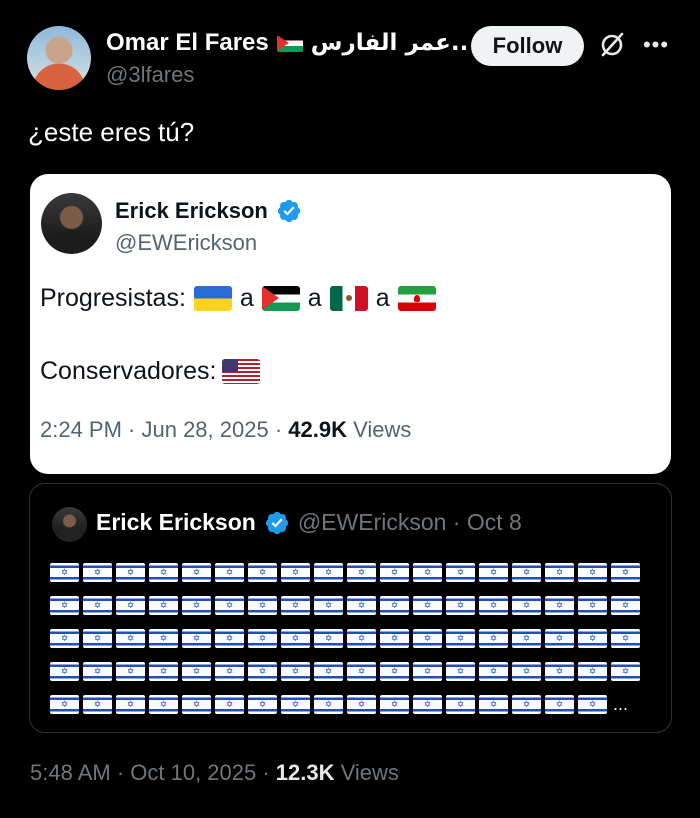 This screenshot has height=818, width=700. Describe the element at coordinates (289, 43) in the screenshot. I see `palestine-flag-icon` at that location.